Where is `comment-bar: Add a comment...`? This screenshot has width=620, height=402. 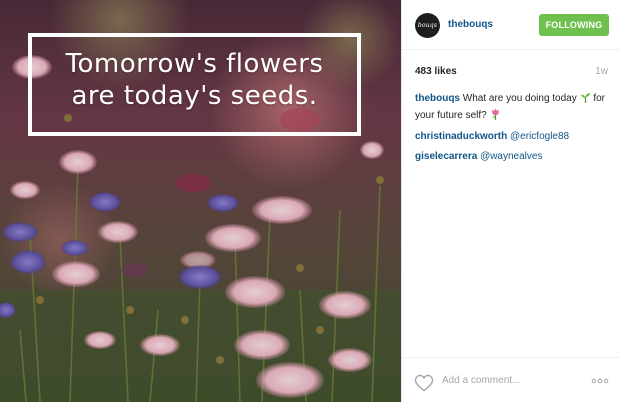 comment-bar: Add a comment... is located at coordinates (511, 379).